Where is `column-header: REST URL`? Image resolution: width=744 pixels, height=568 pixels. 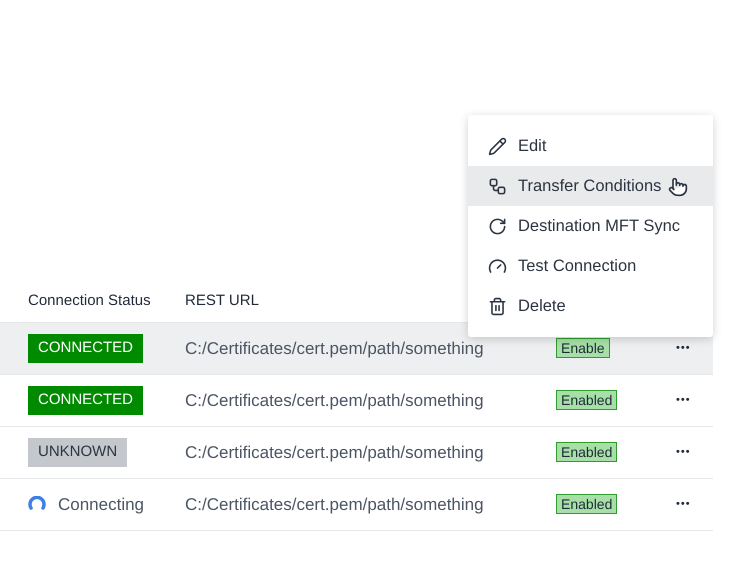 column-header: REST URL is located at coordinates (222, 300).